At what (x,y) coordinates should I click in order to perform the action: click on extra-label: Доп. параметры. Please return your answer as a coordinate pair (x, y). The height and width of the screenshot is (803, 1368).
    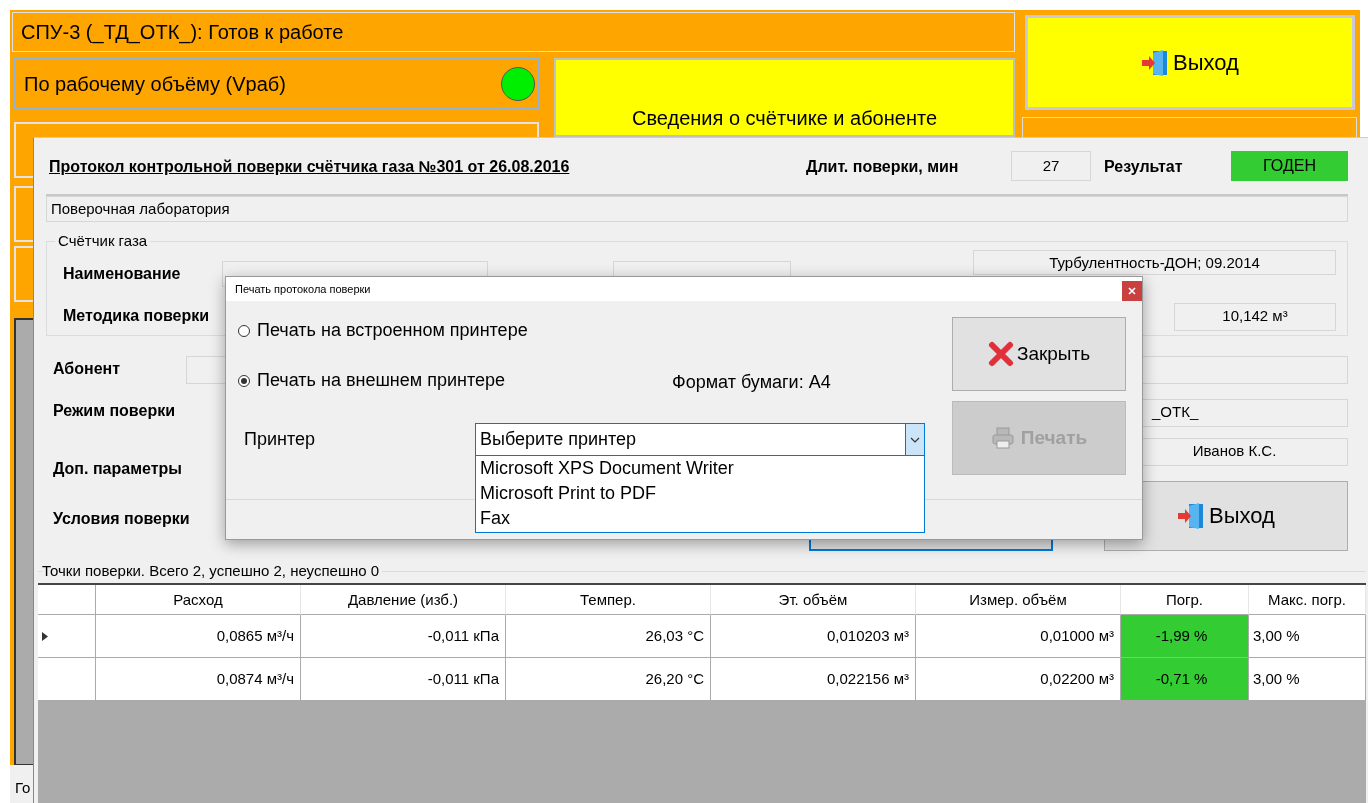
    Looking at the image, I should click on (117, 469).